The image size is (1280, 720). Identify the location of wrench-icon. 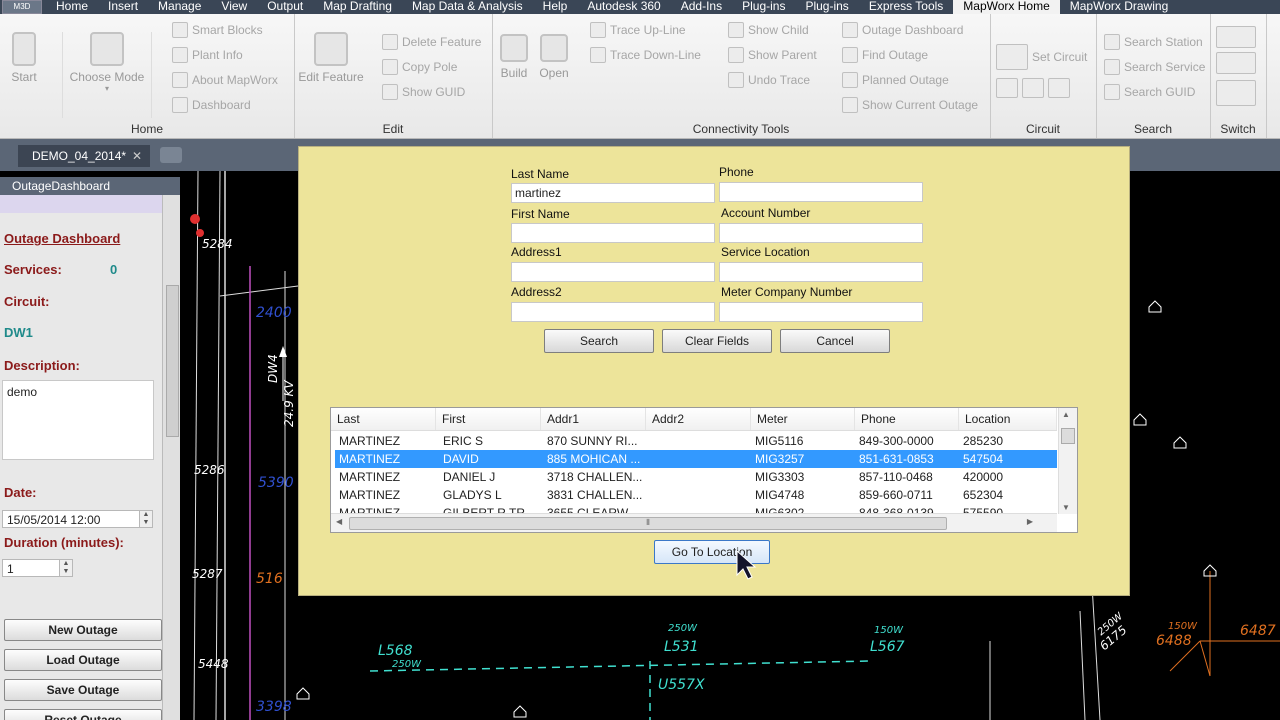
(107, 49).